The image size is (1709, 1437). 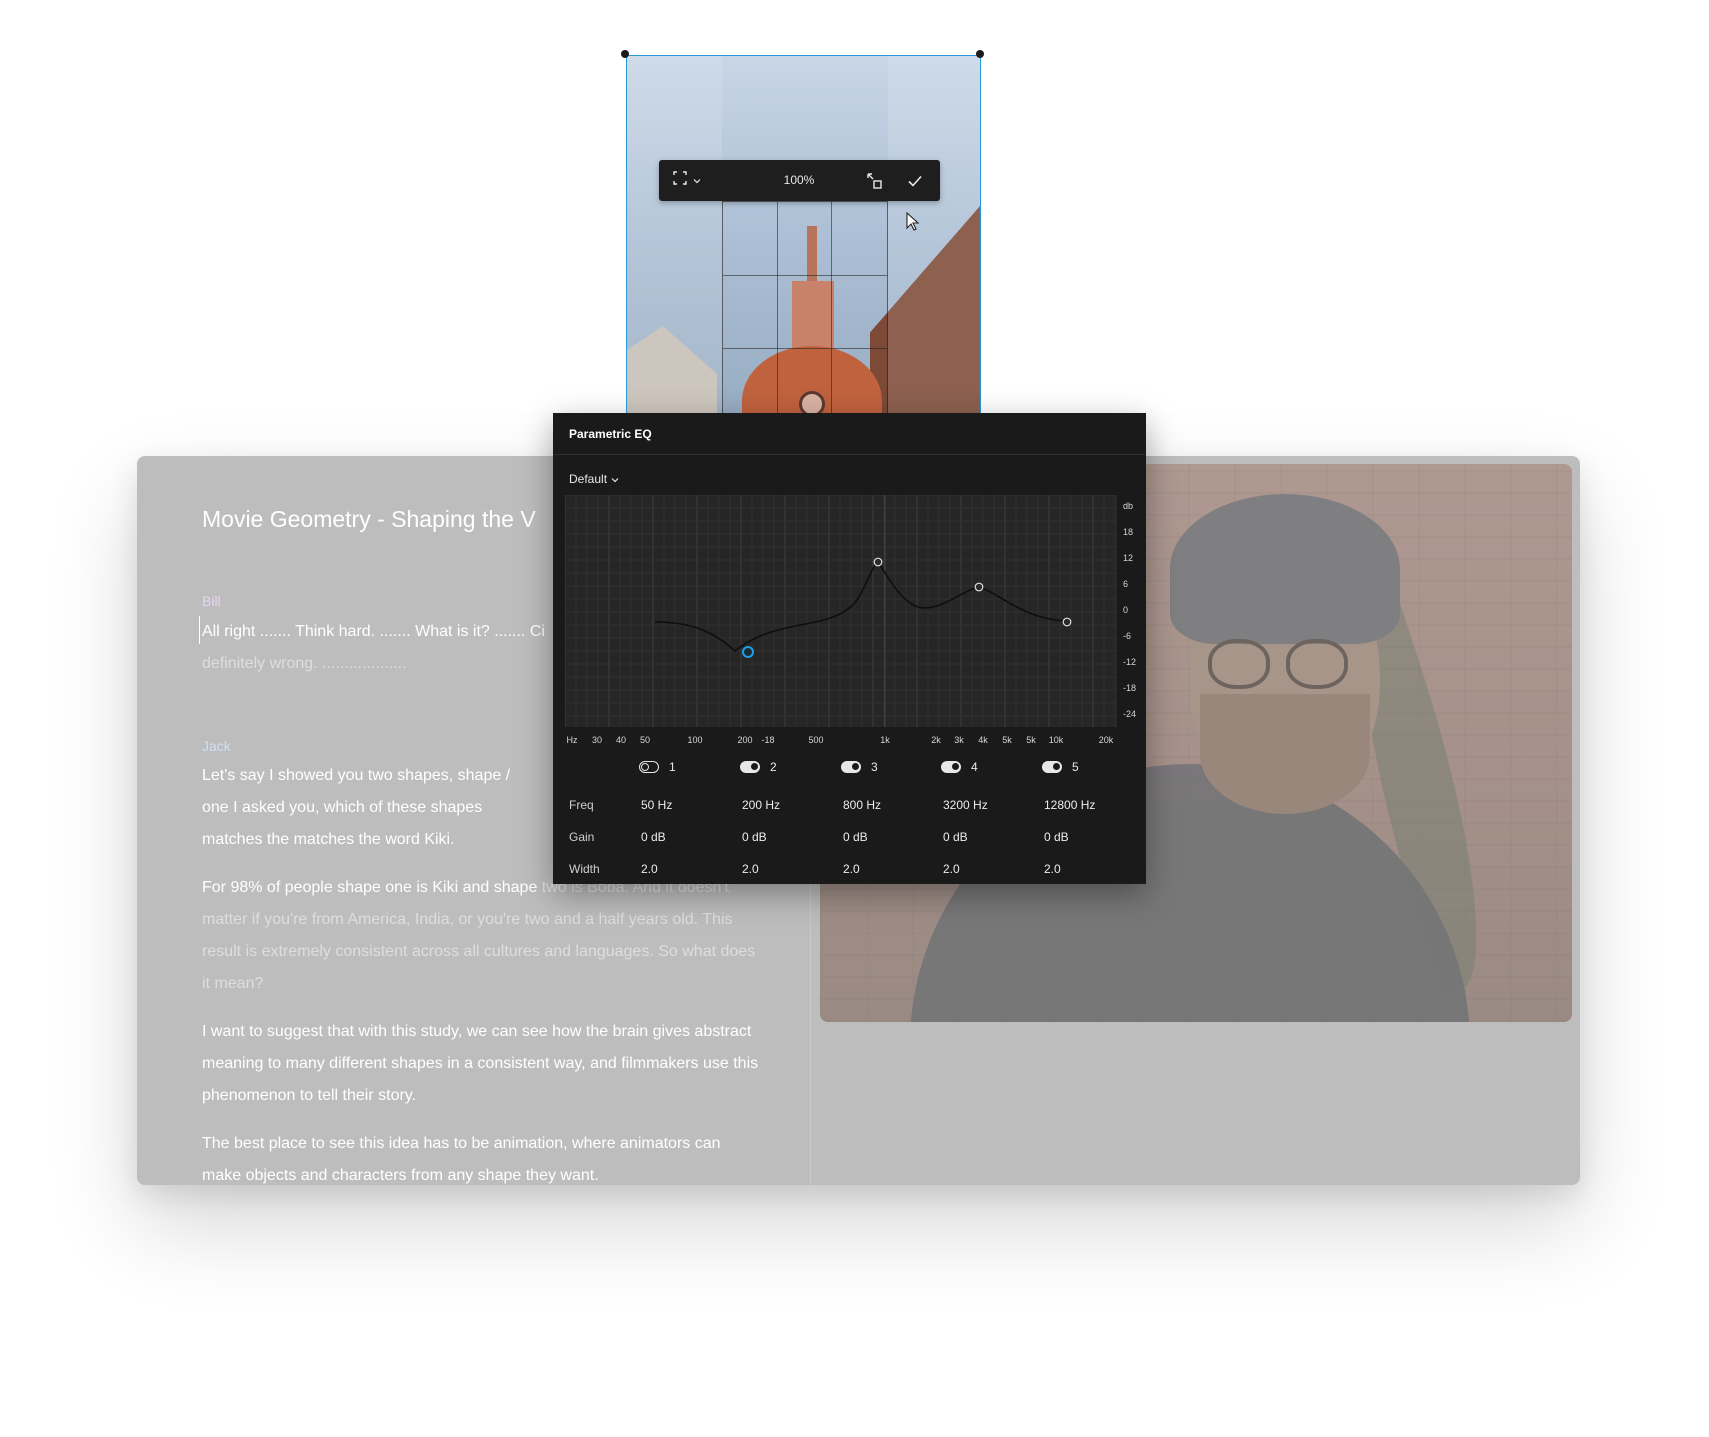 I want to click on band-3-gain: 0 dB, so click(x=855, y=837).